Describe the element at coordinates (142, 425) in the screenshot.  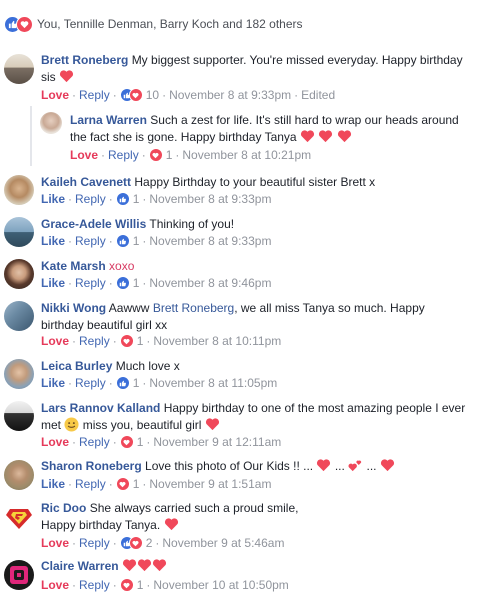
I see `comment-text: miss you, beautiful girl` at that location.